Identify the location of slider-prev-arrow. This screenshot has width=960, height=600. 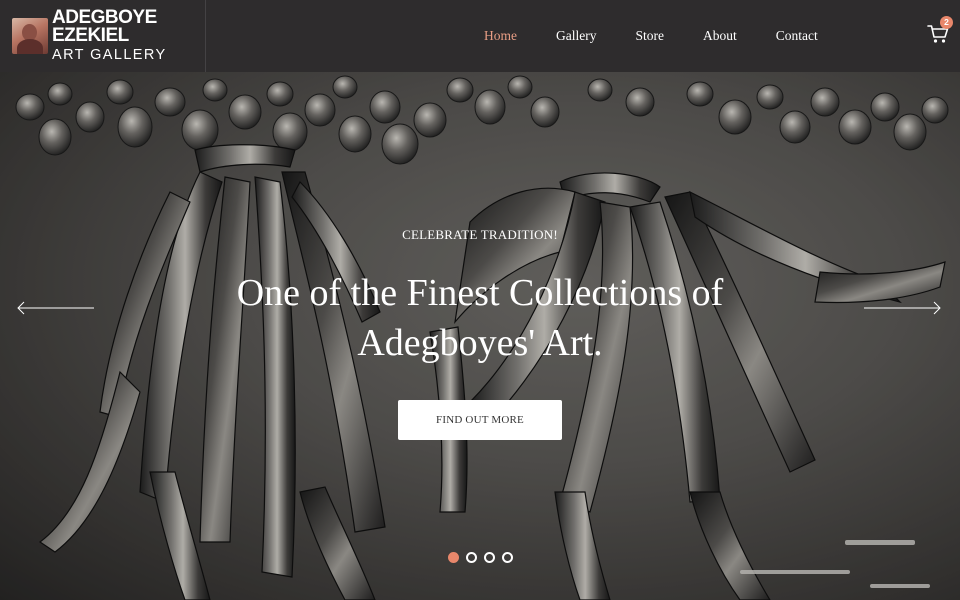
(56, 308).